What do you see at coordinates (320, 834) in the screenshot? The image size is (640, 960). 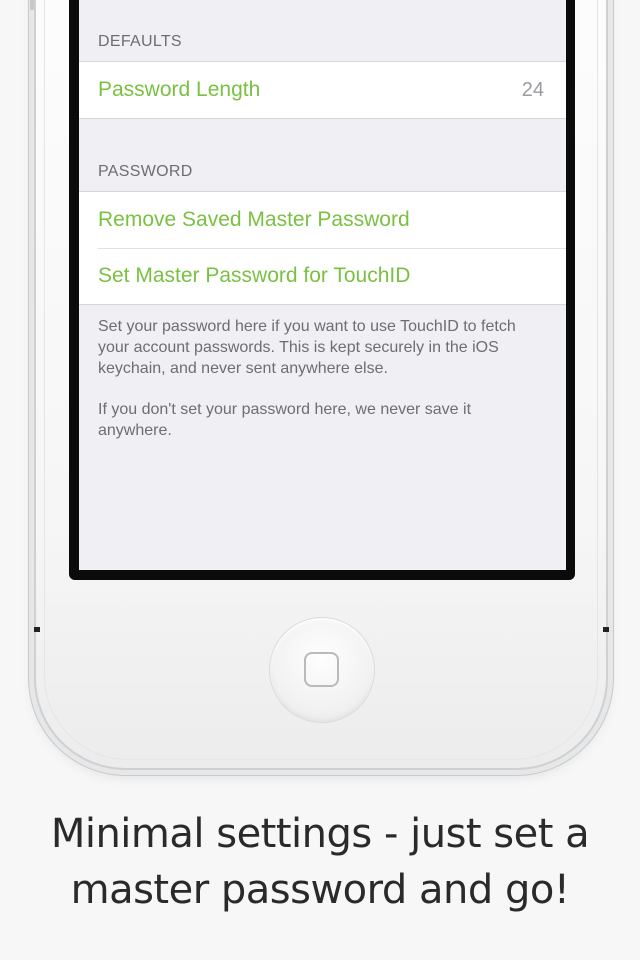 I see `caption-line-1: Minimal settings - just set a` at bounding box center [320, 834].